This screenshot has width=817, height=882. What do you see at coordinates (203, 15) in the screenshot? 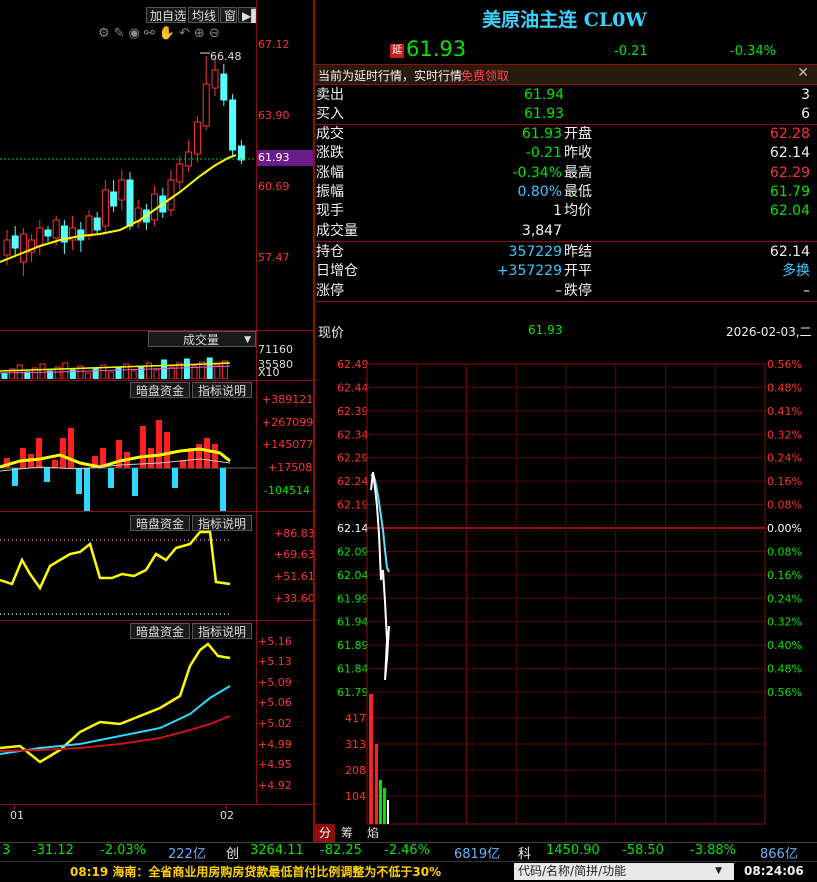
I see `ma-line-button: 均线` at bounding box center [203, 15].